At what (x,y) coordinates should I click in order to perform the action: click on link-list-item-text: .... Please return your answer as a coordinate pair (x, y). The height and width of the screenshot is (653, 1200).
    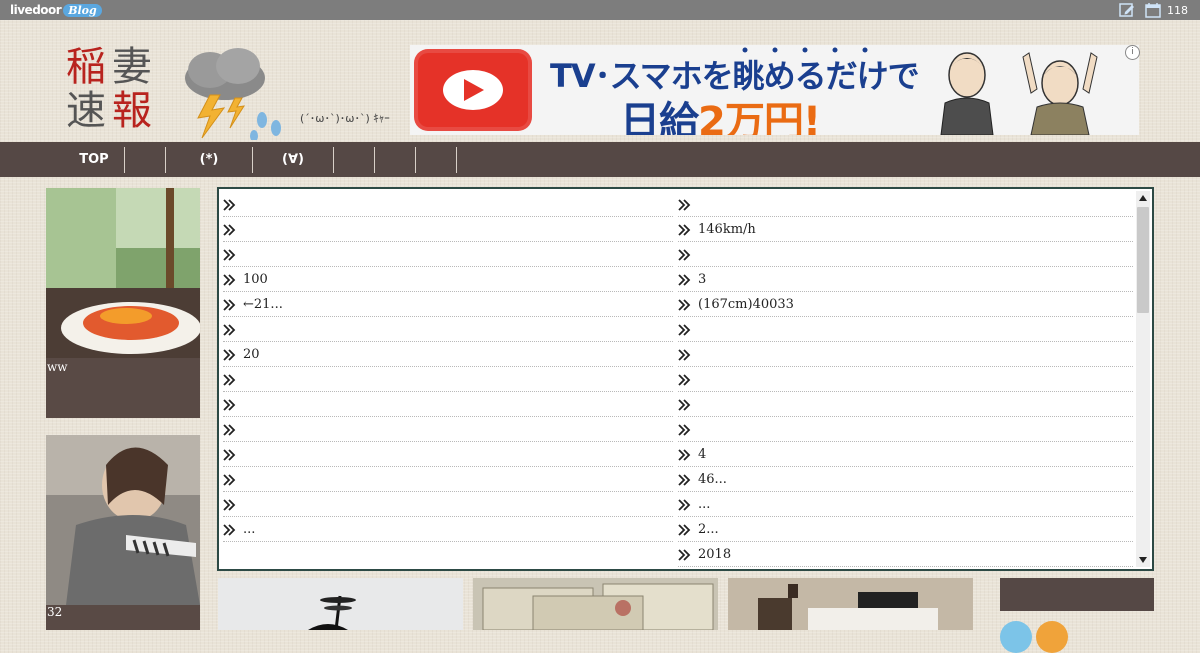
    Looking at the image, I should click on (704, 504).